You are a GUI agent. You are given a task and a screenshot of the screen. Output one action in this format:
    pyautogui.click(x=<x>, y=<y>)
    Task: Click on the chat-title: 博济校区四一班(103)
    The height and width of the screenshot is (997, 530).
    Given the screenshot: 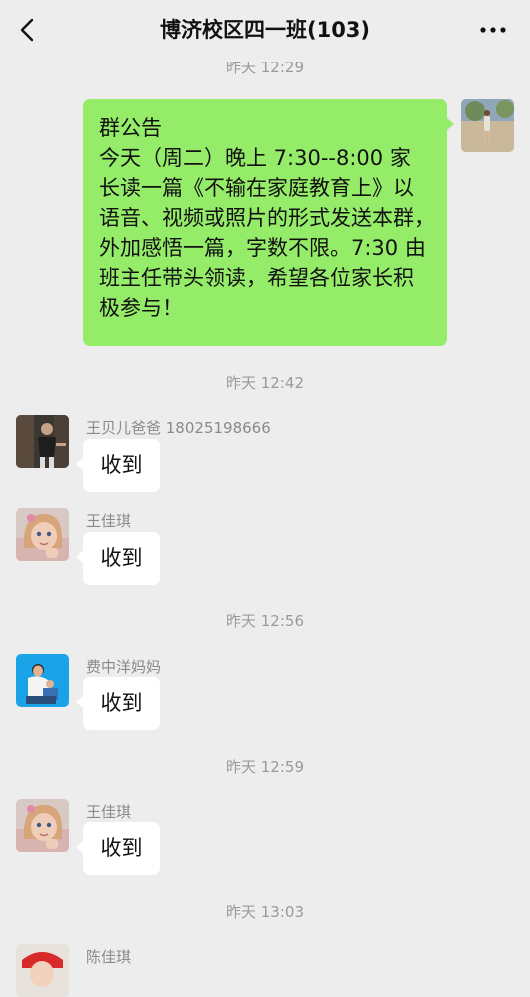 What is the action you would take?
    pyautogui.click(x=265, y=30)
    